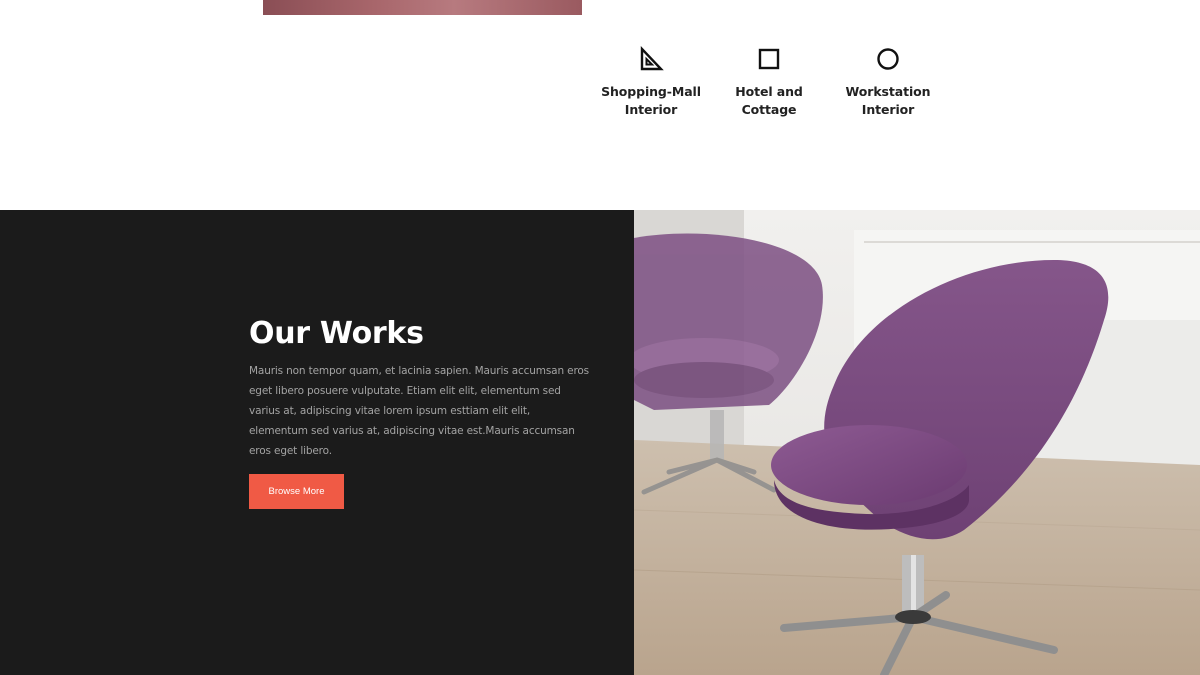 The image size is (1200, 675). Describe the element at coordinates (769, 59) in the screenshot. I see `square-icon` at that location.